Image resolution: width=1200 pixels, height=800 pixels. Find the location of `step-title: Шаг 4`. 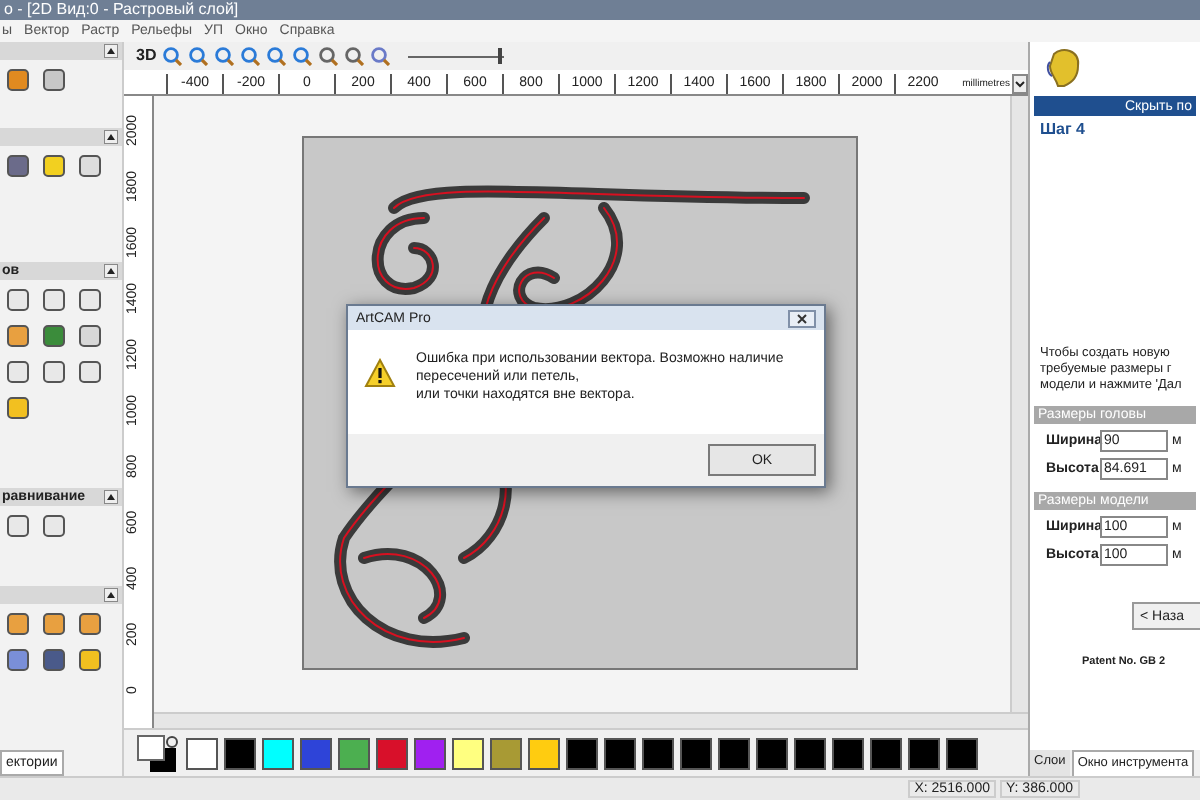

step-title: Шаг 4 is located at coordinates (1062, 130).